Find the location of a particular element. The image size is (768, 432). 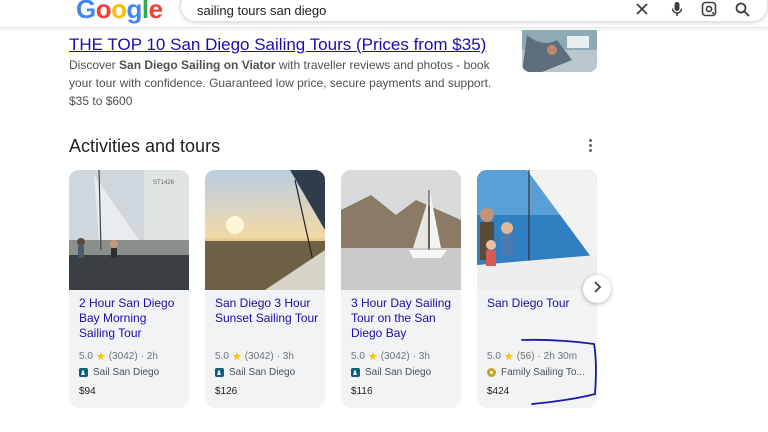

search-box: sailing tours san diego is located at coordinates (474, 11).